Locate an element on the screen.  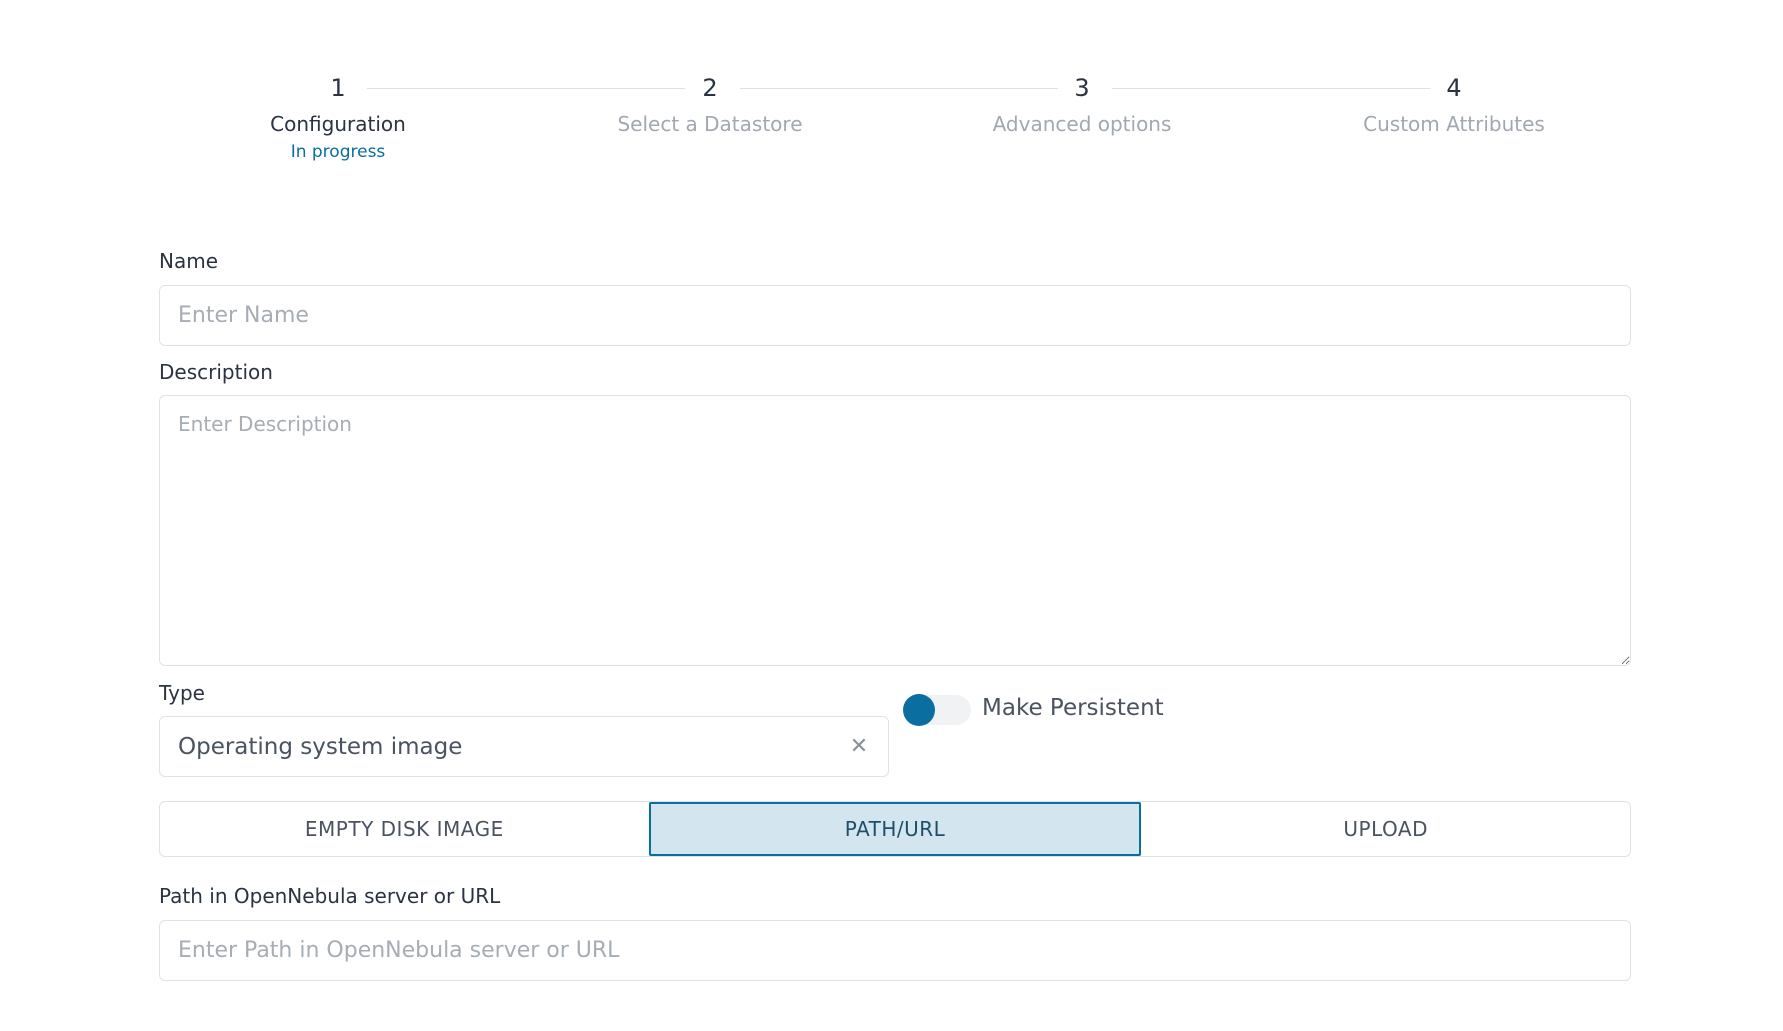
make-persistent-toggle is located at coordinates (937, 710).